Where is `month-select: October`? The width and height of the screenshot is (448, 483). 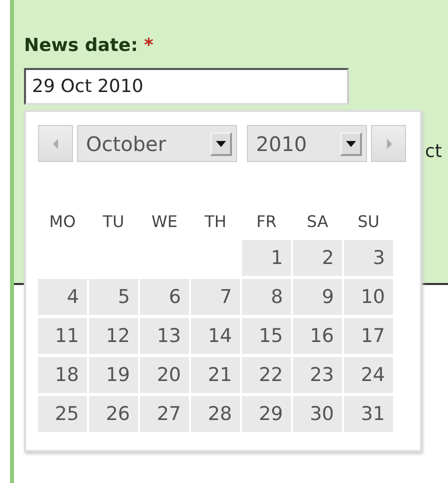
month-select: October is located at coordinates (157, 143).